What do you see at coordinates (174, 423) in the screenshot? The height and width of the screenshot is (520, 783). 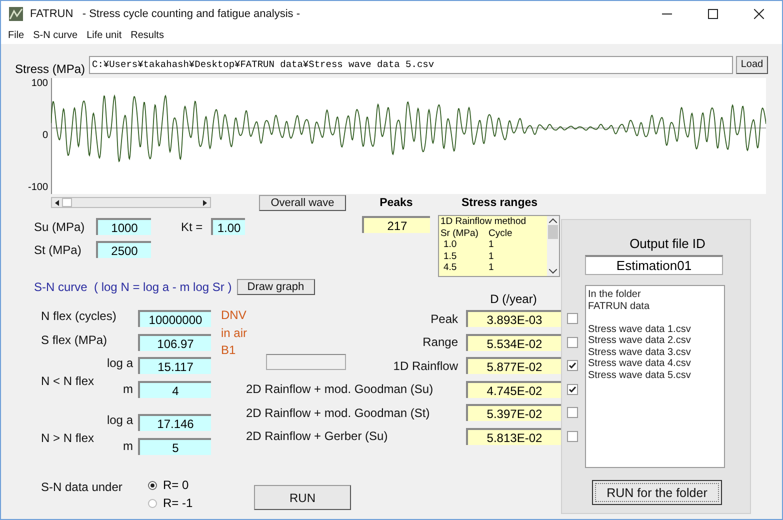 I see `log-a-field: 17.146` at bounding box center [174, 423].